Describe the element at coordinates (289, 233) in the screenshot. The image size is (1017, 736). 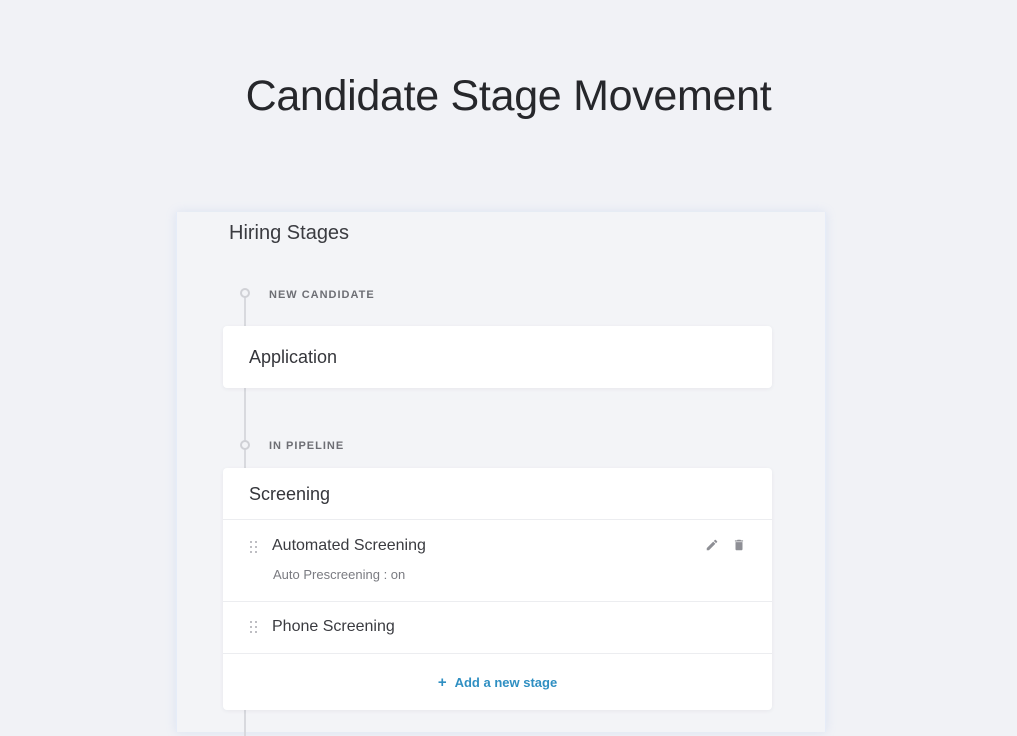
I see `panel-title: Hiring Stages` at that location.